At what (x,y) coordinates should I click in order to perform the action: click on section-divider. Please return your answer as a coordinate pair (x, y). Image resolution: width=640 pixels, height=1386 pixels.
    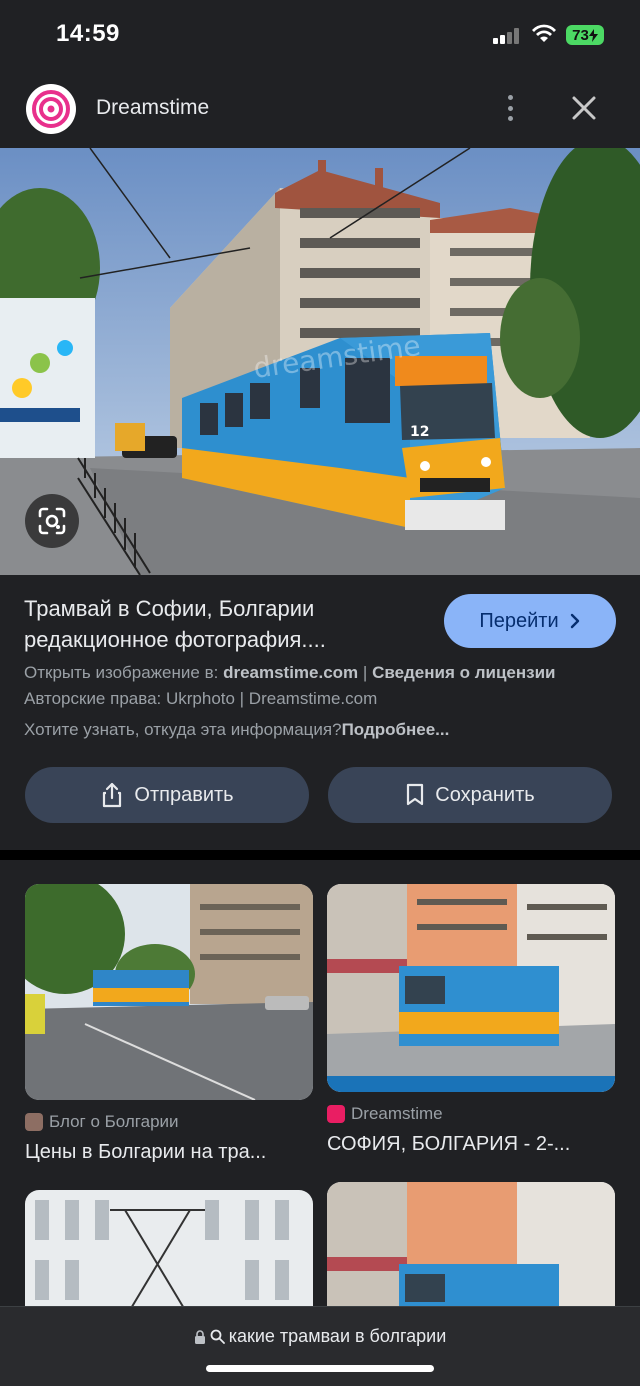
    Looking at the image, I should click on (320, 855).